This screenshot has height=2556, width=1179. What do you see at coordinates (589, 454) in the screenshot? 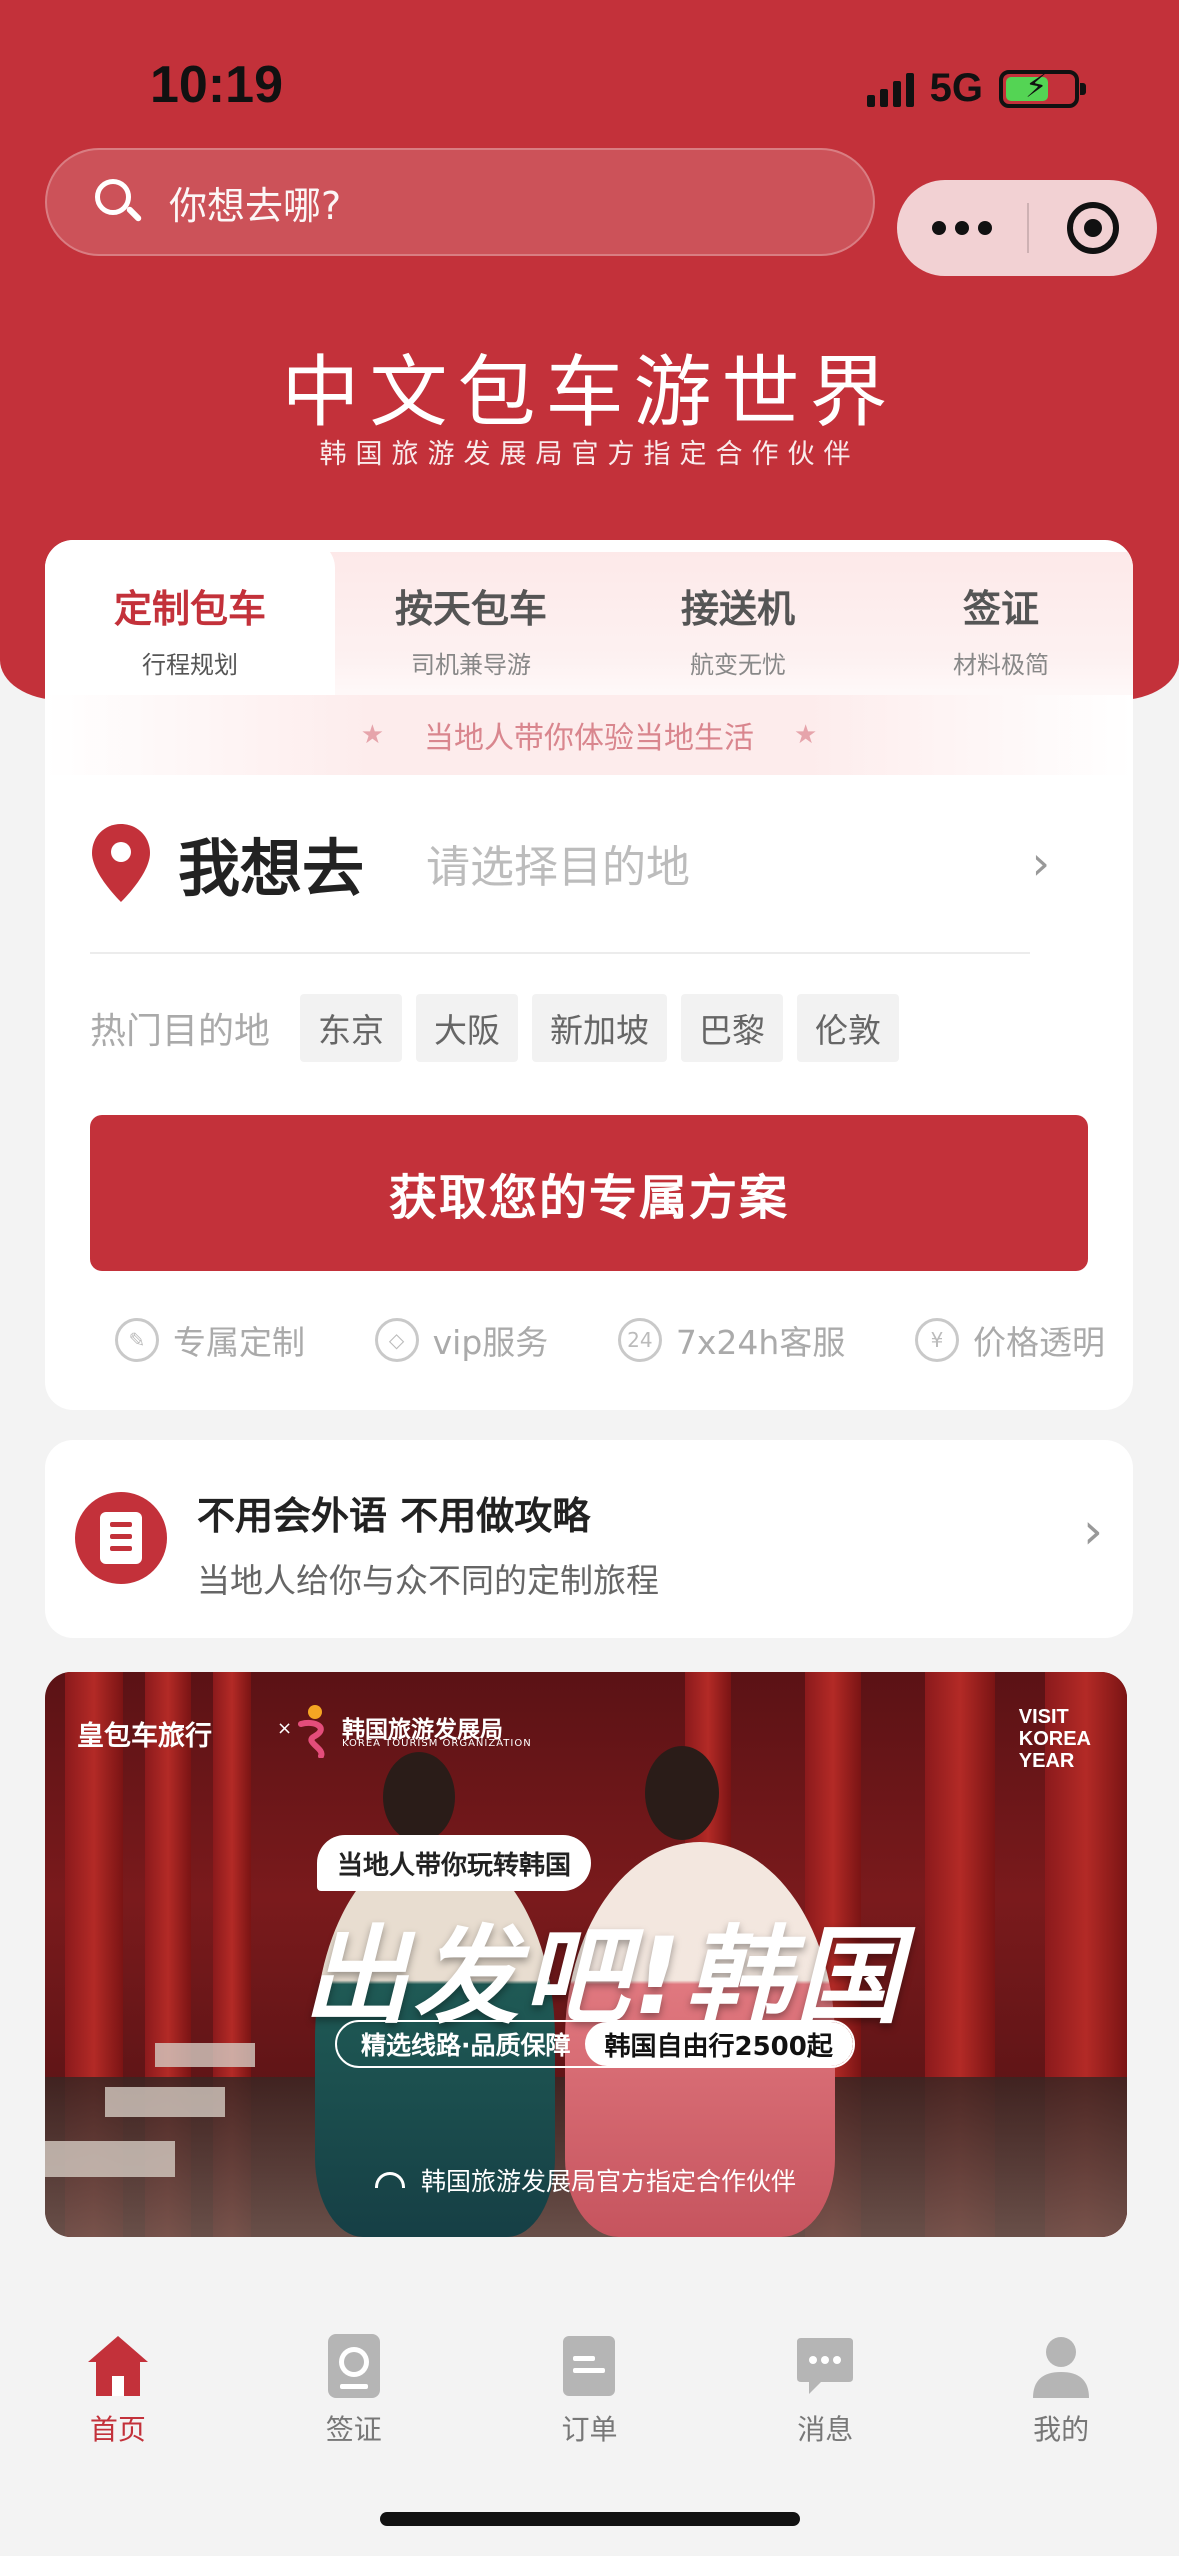
I see `brand-subtitle: 韩国旅游发展局官方指定合作伙伴` at bounding box center [589, 454].